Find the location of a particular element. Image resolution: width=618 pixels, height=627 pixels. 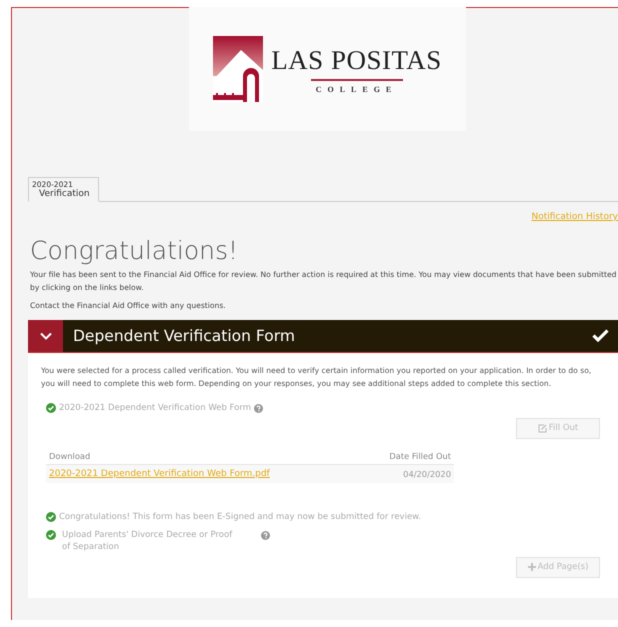

panel-title: Dependent Verification Form is located at coordinates (184, 335).